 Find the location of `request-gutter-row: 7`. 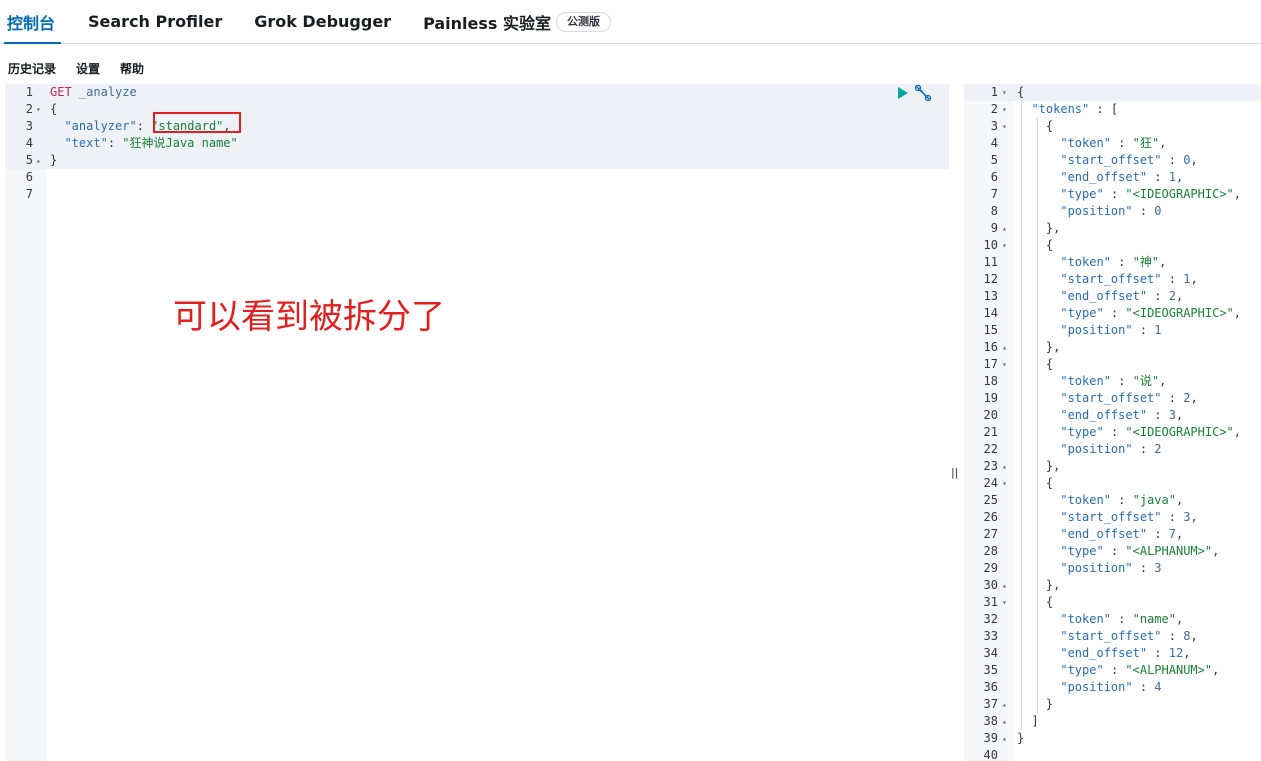

request-gutter-row: 7 is located at coordinates (477, 194).